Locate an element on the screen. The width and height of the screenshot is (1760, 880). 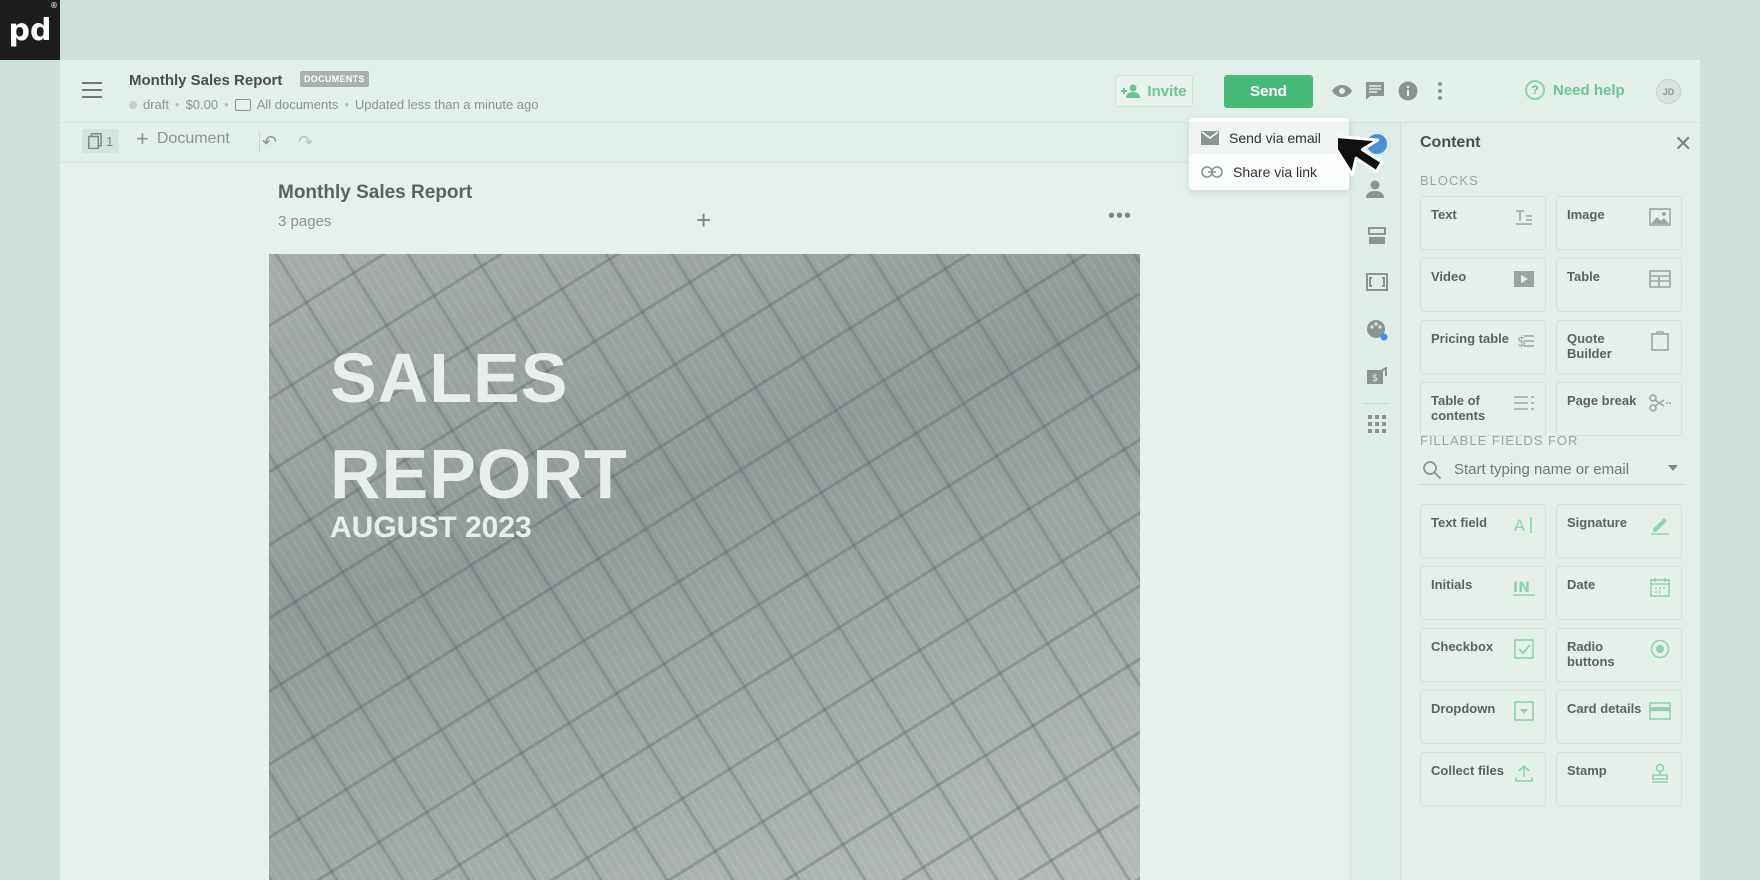
text-field-icon: A is located at coordinates (1524, 525).